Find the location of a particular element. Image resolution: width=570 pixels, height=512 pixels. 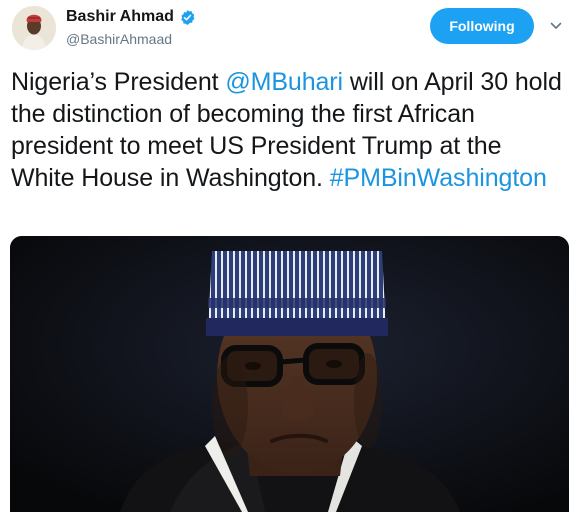

hashtag-link: #PMBinWashington is located at coordinates (438, 178).